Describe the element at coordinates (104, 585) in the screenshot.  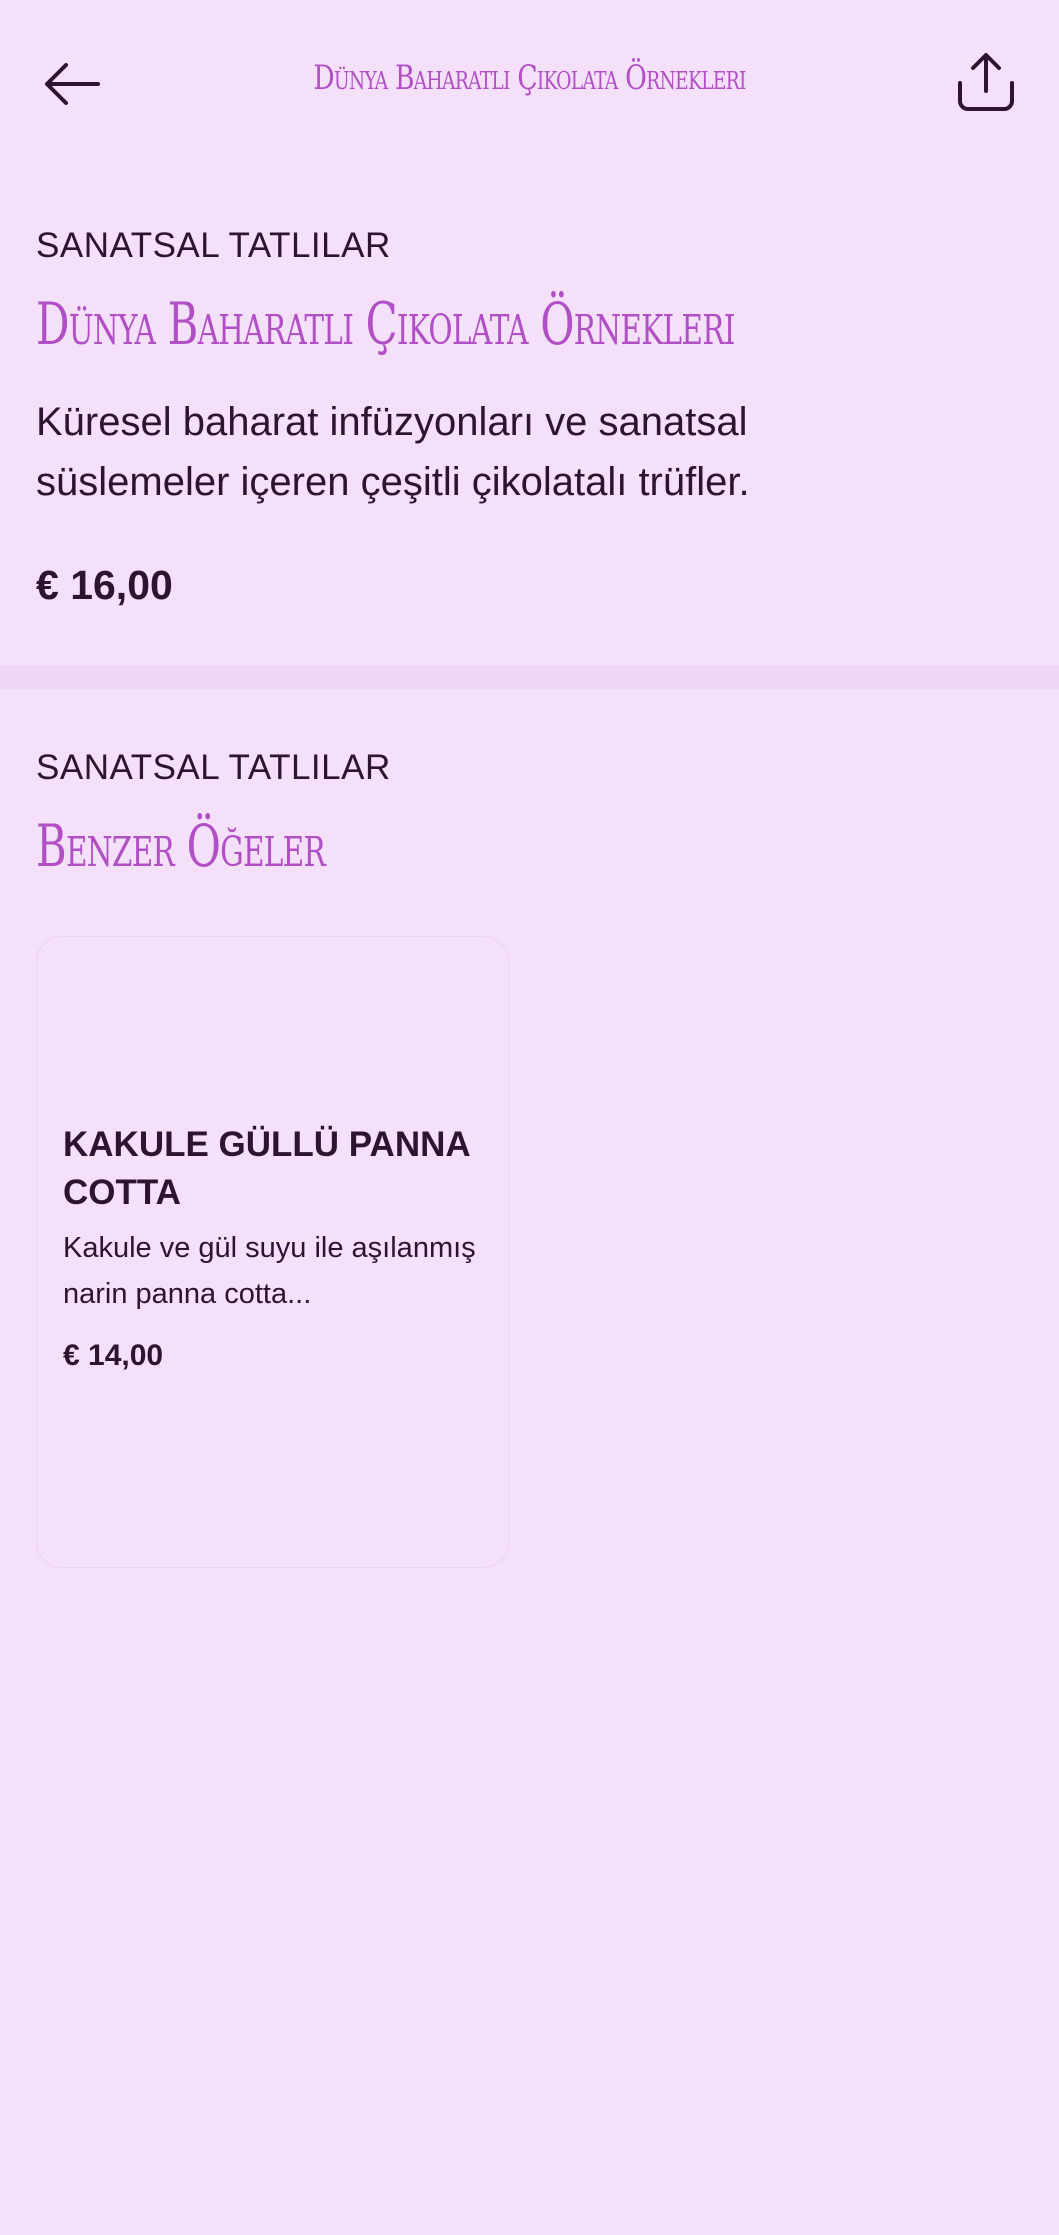
I see `product-price: € 16,00` at that location.